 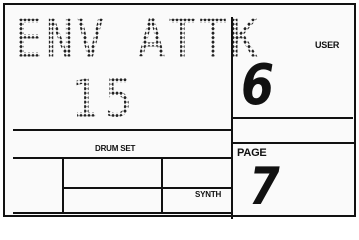 What do you see at coordinates (63, 185) in the screenshot?
I see `grid-tick-left` at bounding box center [63, 185].